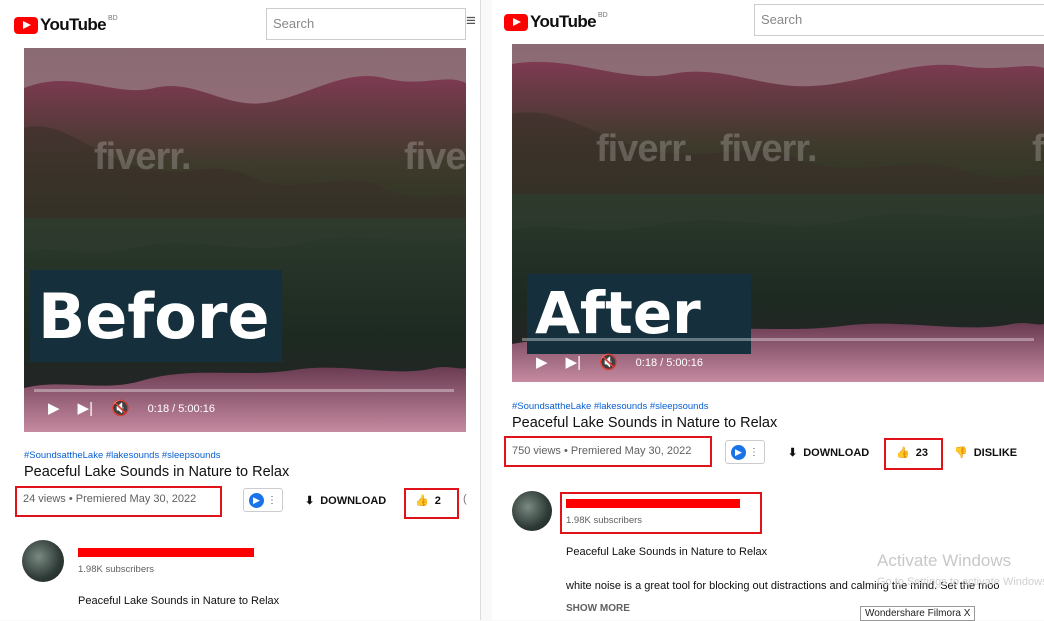  Describe the element at coordinates (598, 608) in the screenshot. I see `show-more-button: SHOW MORE` at that location.